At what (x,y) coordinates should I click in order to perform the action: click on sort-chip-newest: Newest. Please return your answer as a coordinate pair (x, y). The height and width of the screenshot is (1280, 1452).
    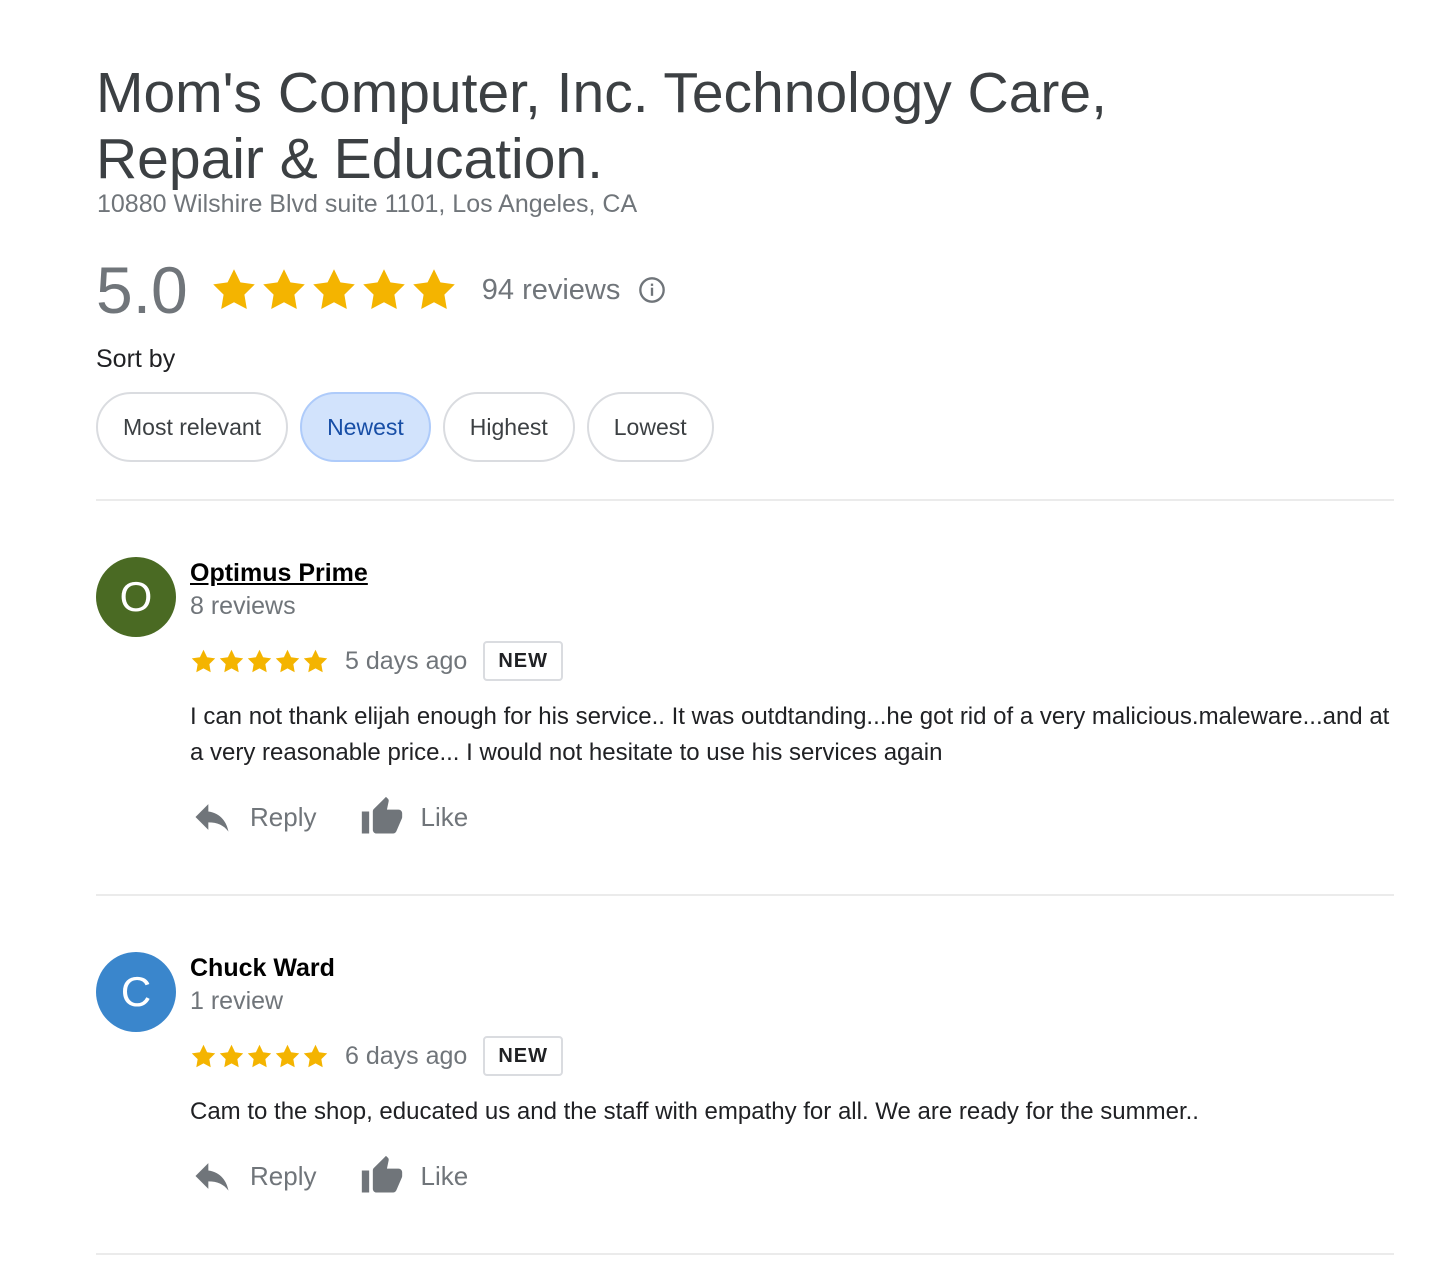
    Looking at the image, I should click on (365, 427).